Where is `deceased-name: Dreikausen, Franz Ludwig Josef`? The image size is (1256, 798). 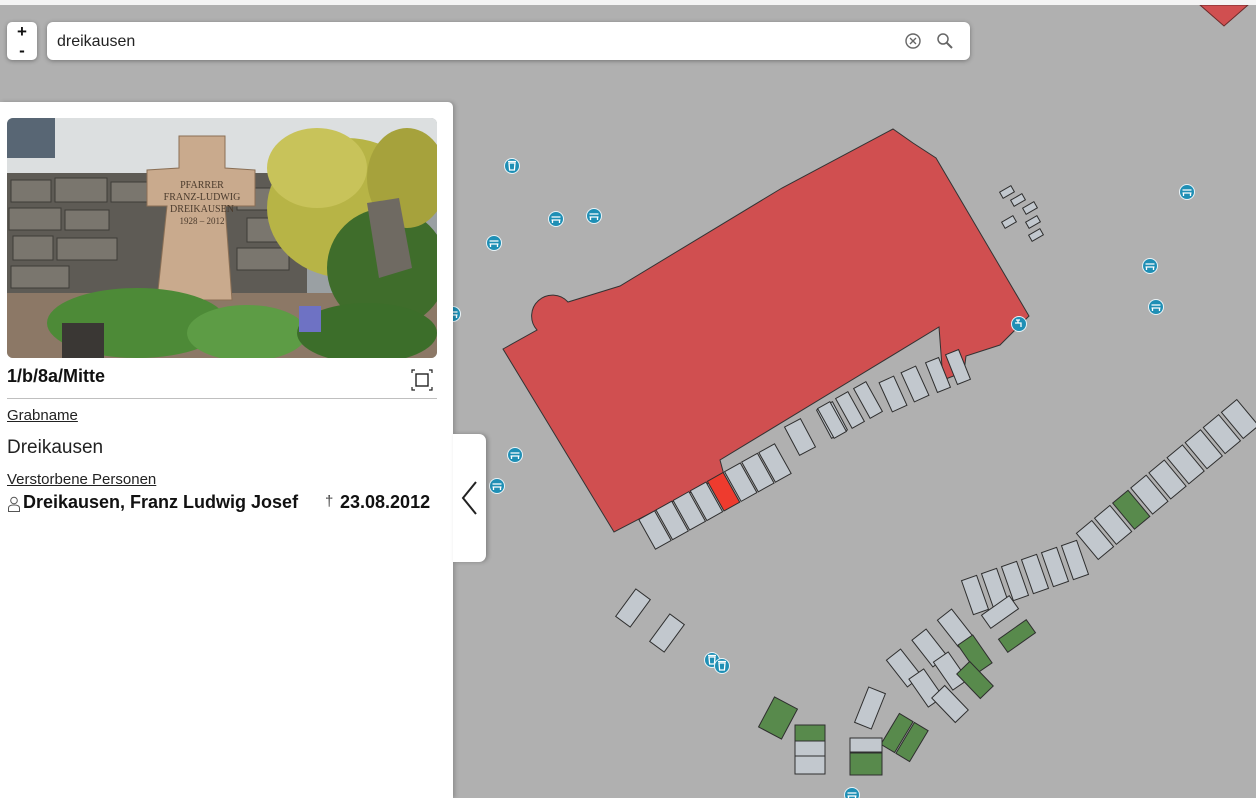
deceased-name: Dreikausen, Franz Ludwig Josef is located at coordinates (161, 502).